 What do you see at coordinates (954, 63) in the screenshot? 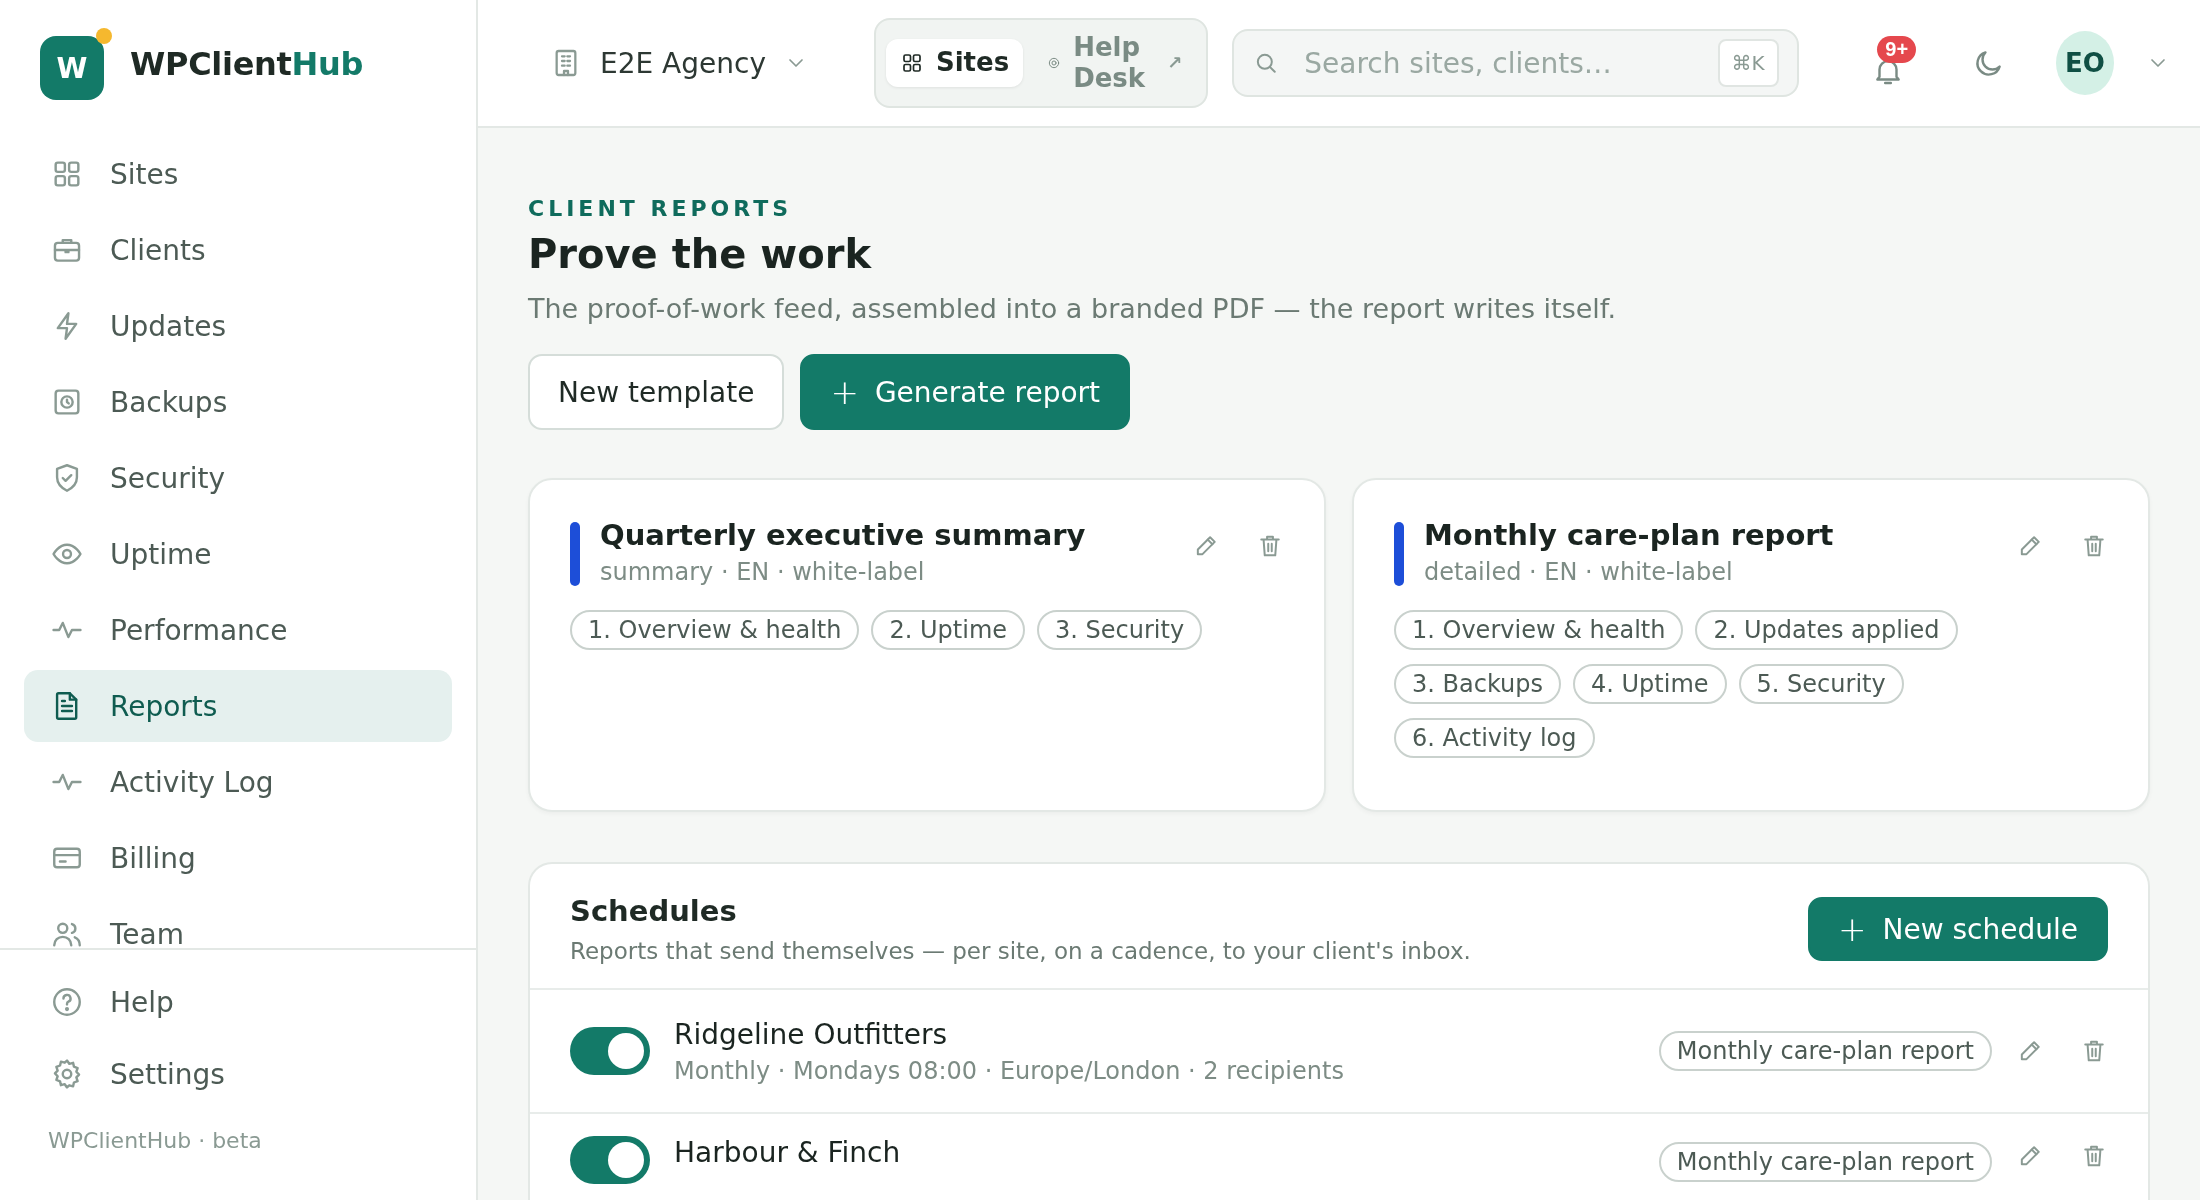
I see `switch-tab: Sites` at bounding box center [954, 63].